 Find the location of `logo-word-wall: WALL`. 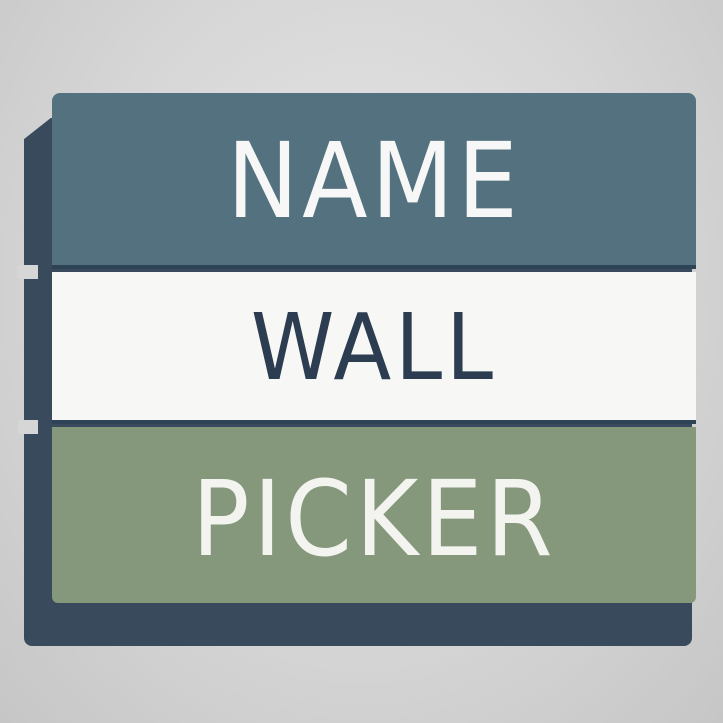

logo-word-wall: WALL is located at coordinates (373, 347).